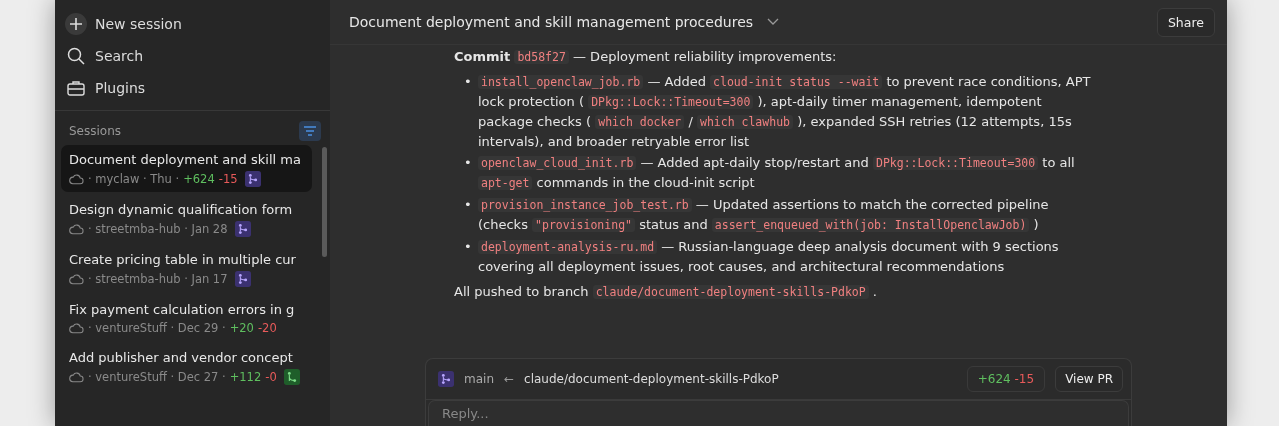  I want to click on base-branch: main, so click(479, 379).